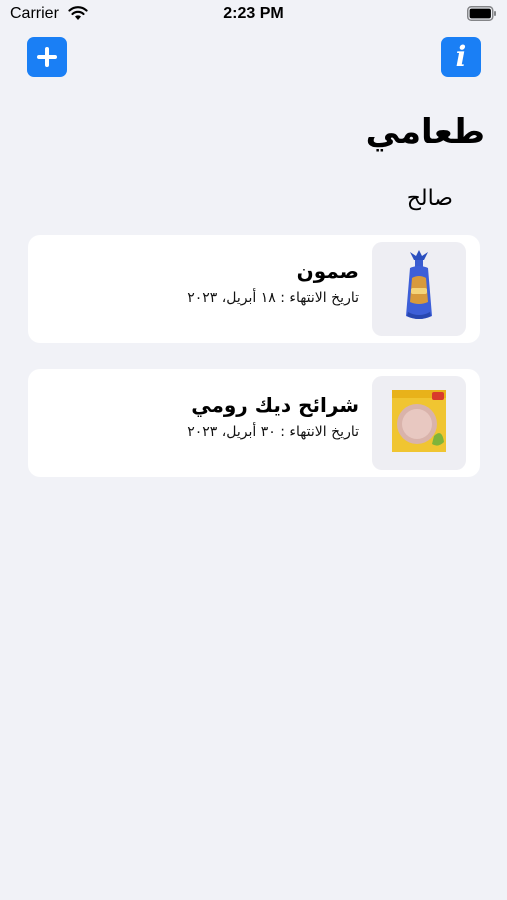  I want to click on turkey-slices-package-image, so click(419, 423).